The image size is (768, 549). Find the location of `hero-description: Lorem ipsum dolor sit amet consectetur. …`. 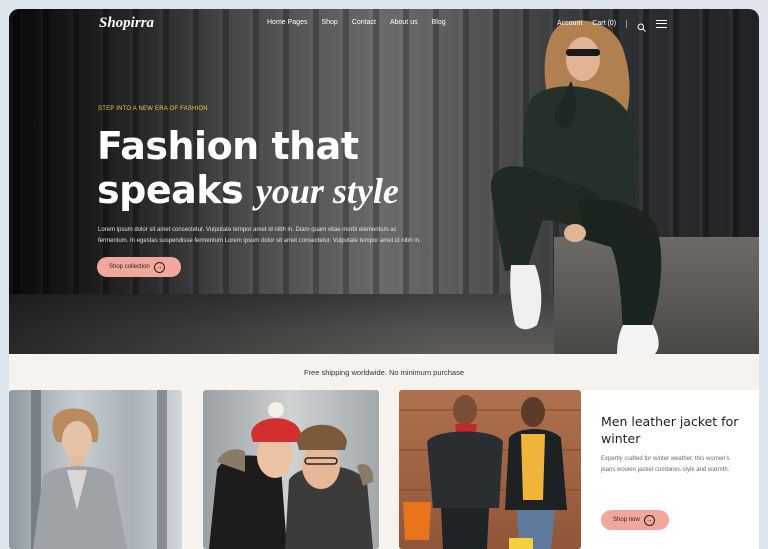

hero-description: Lorem ipsum dolor sit amet consectetur. … is located at coordinates (278, 236).